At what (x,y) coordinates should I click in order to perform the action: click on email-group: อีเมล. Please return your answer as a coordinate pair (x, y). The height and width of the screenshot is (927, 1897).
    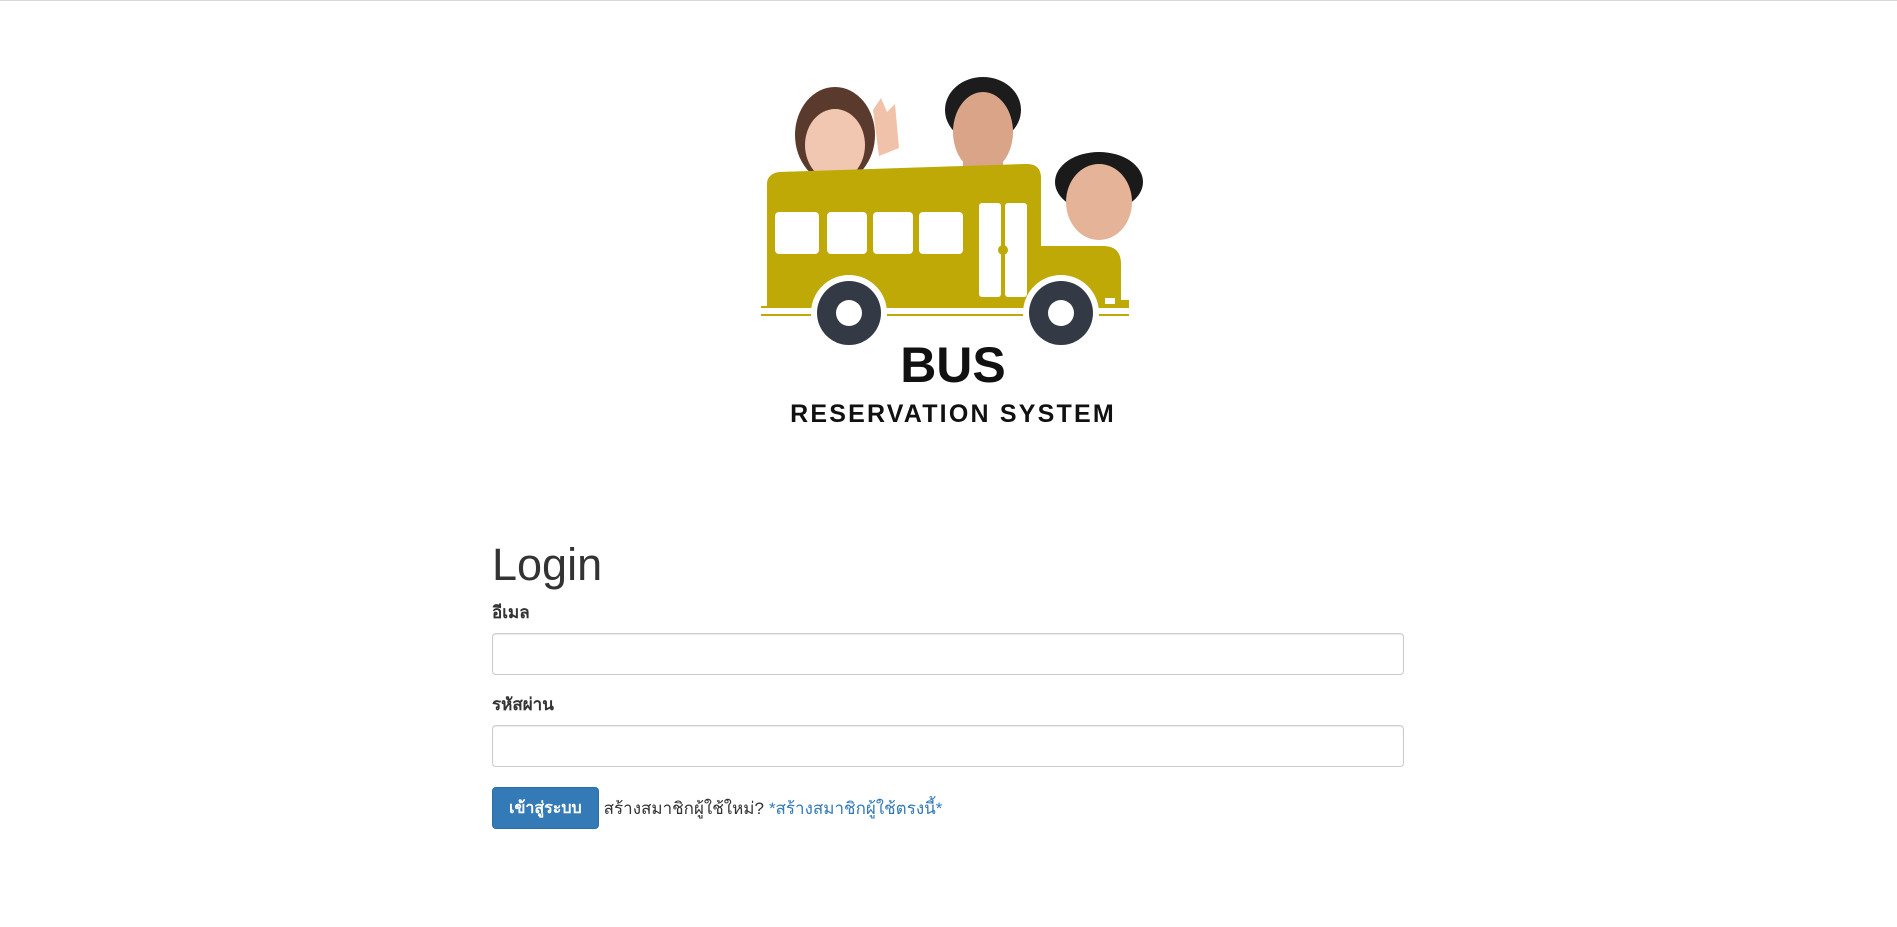
    Looking at the image, I should click on (948, 638).